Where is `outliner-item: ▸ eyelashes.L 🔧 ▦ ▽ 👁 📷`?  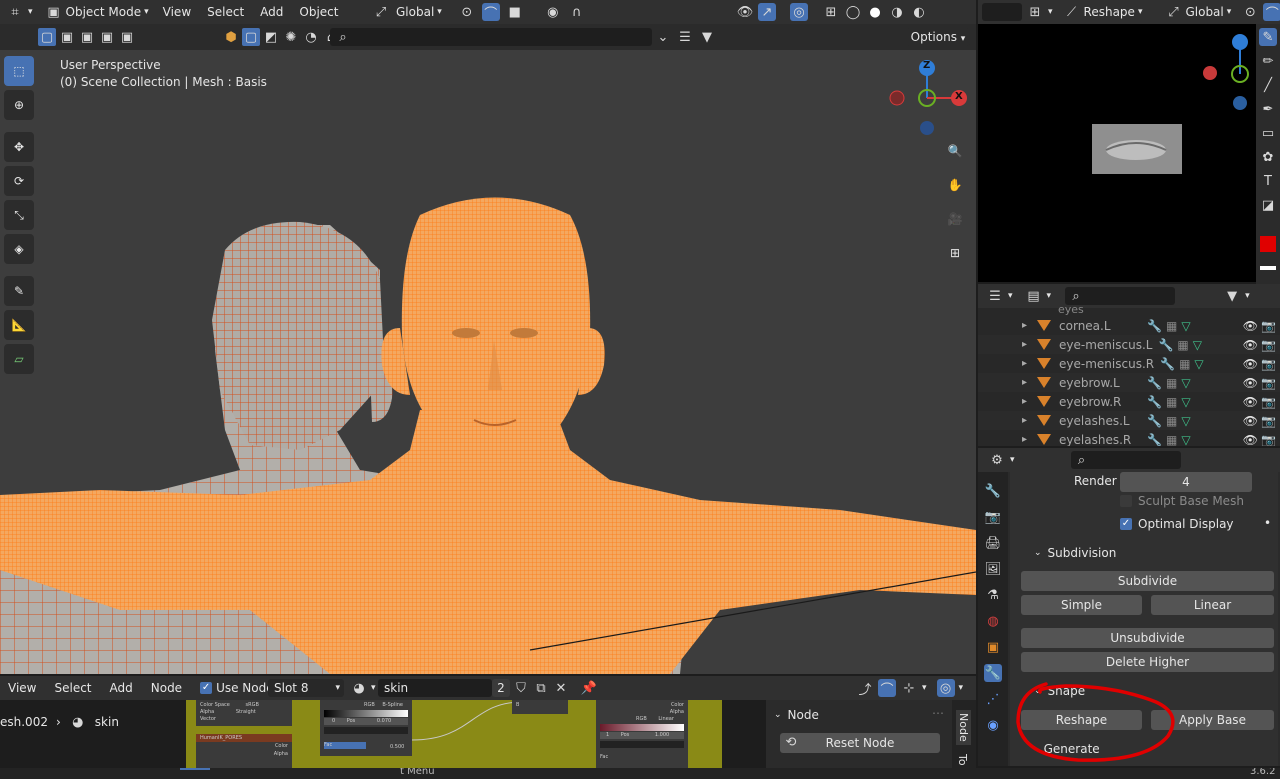 outliner-item: ▸ eyelashes.L 🔧 ▦ ▽ 👁 📷 is located at coordinates (1129, 420).